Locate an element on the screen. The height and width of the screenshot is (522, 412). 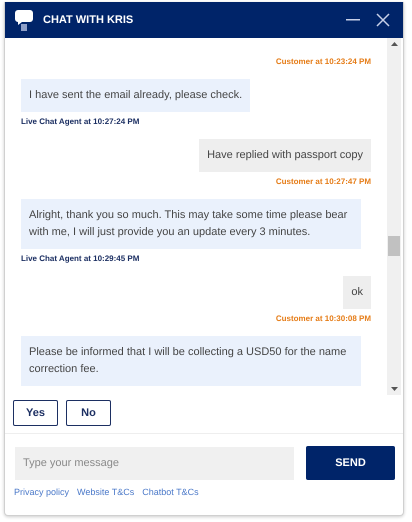
minimize-icon is located at coordinates (353, 20).